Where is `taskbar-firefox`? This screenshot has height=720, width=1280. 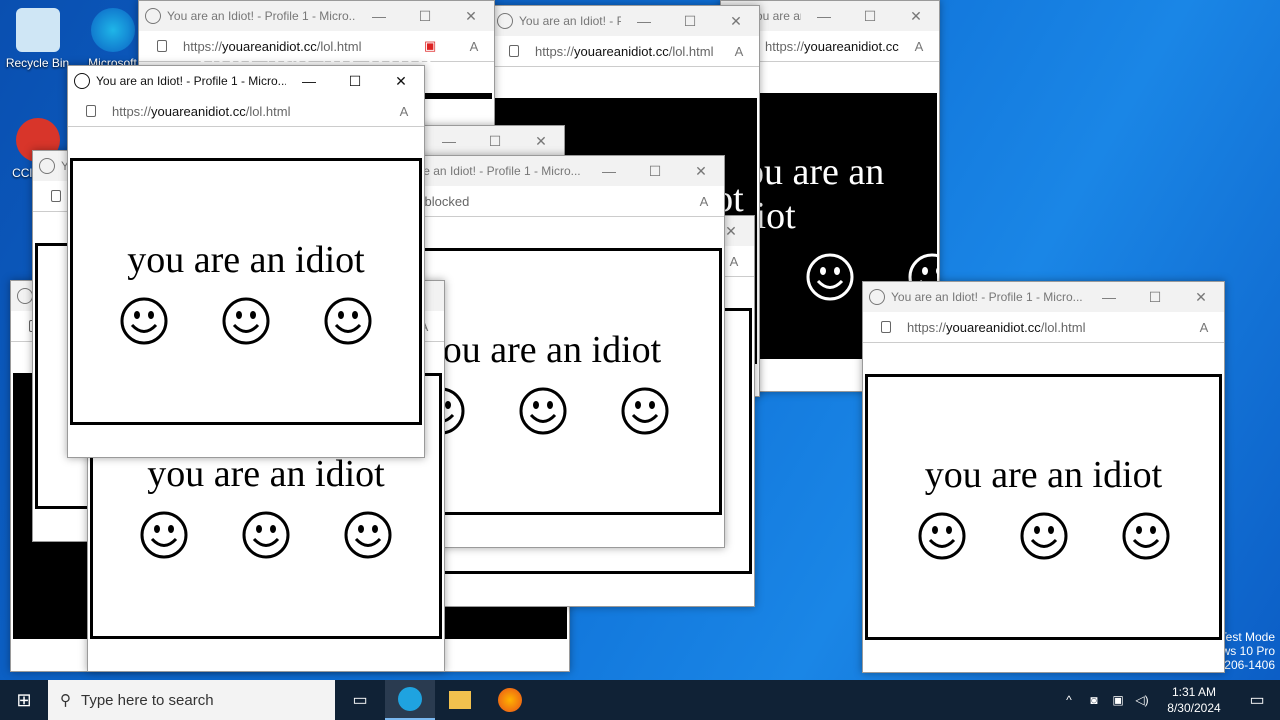 taskbar-firefox is located at coordinates (510, 700).